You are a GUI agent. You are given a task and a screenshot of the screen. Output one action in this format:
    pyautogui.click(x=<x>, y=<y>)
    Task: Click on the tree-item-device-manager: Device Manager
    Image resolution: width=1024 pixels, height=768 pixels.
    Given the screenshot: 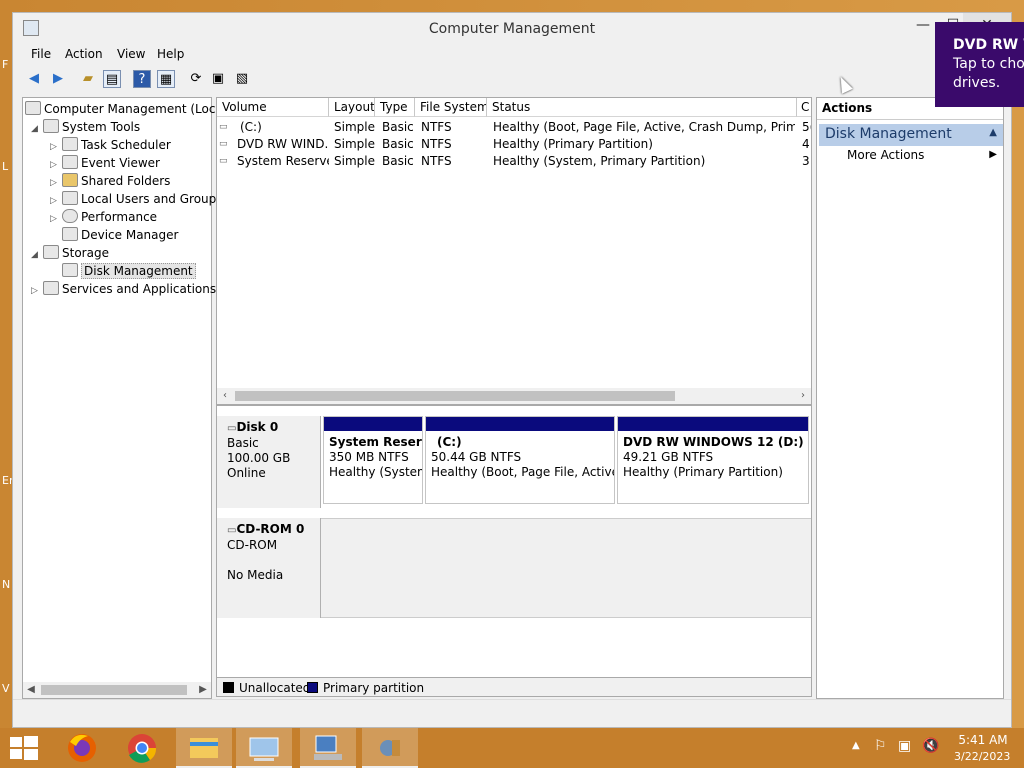 What is the action you would take?
    pyautogui.click(x=114, y=235)
    